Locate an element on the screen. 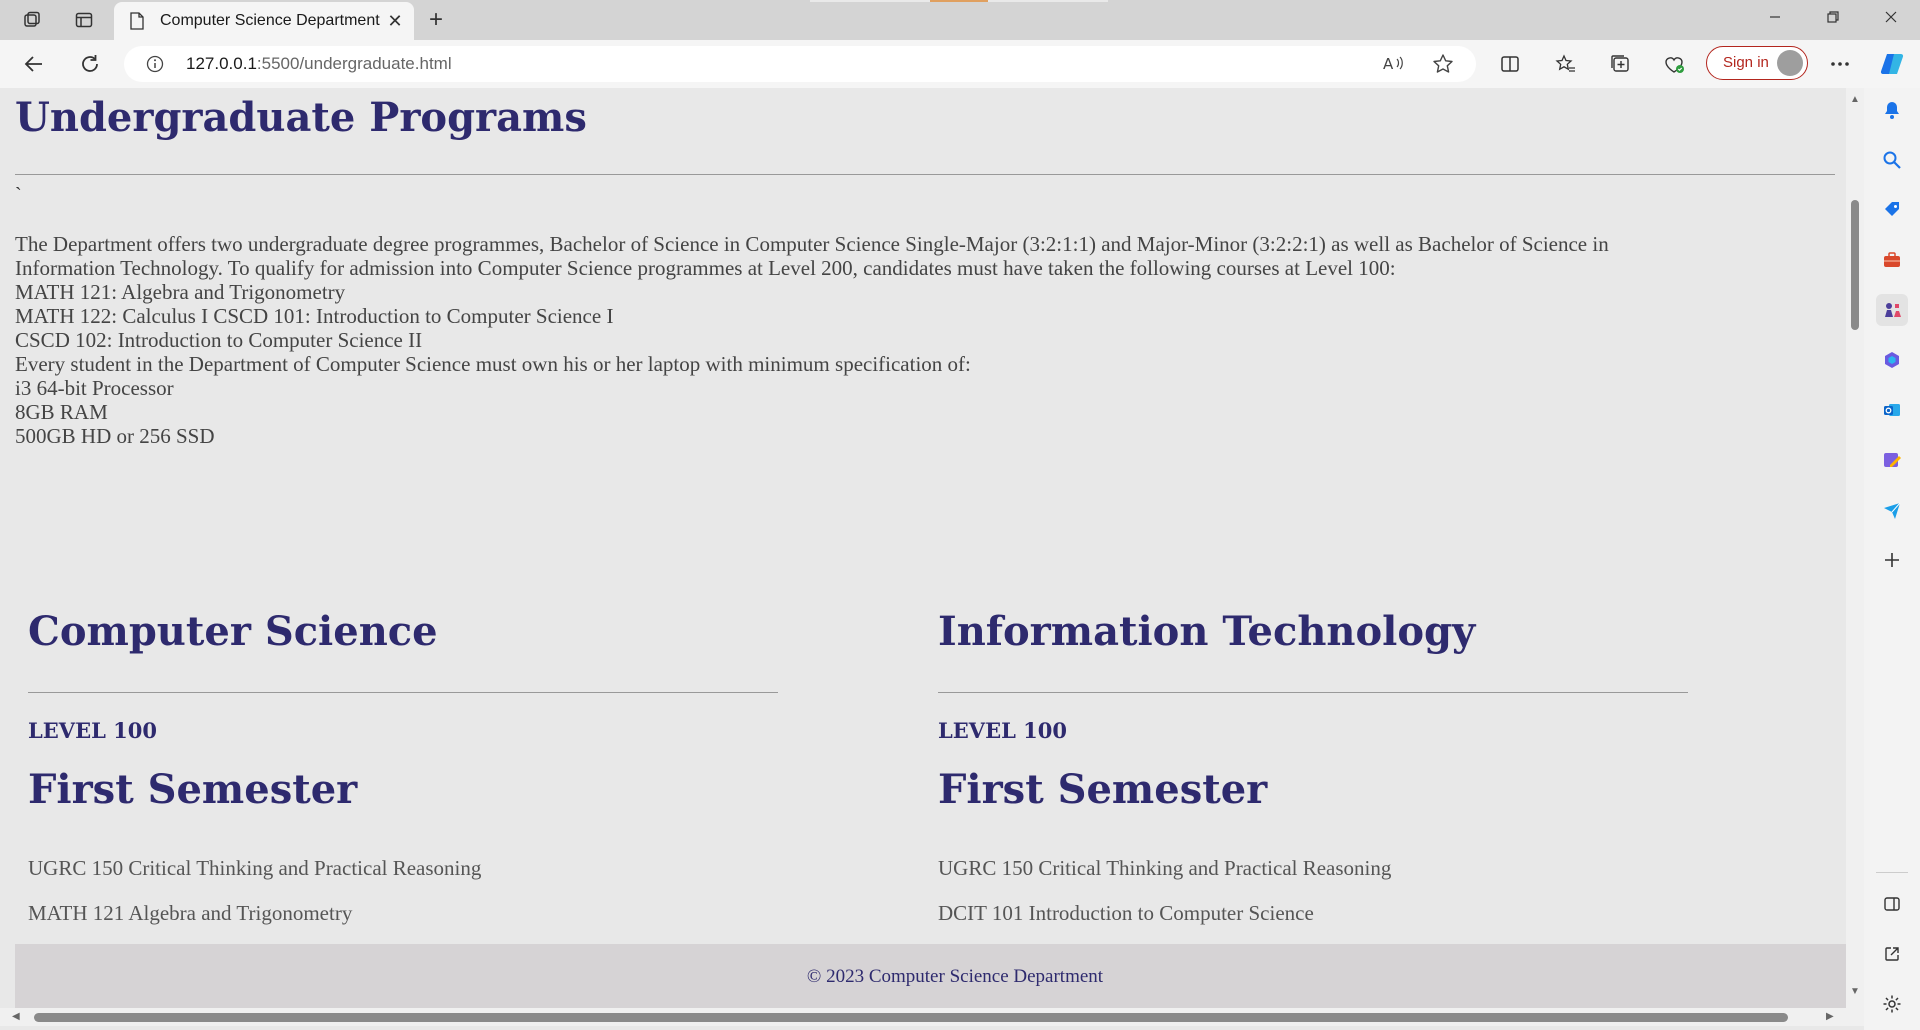 The width and height of the screenshot is (1920, 1030). read-aloud-icon: A is located at coordinates (1394, 64).